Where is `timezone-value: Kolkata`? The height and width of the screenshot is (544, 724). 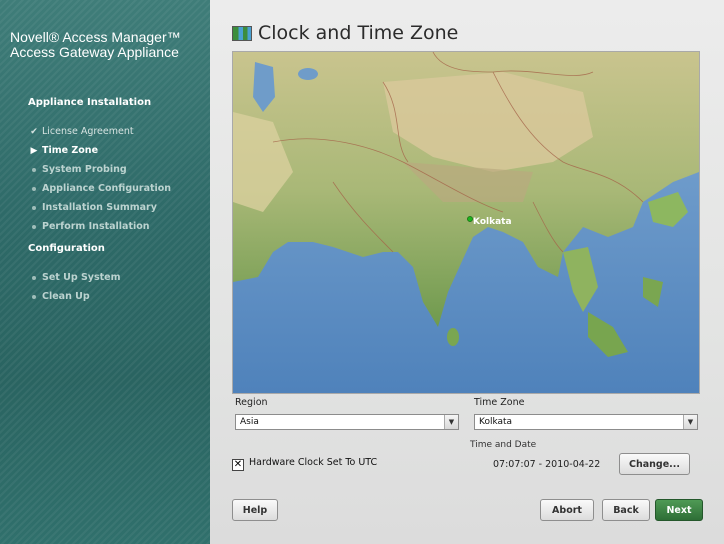 timezone-value: Kolkata is located at coordinates (496, 422).